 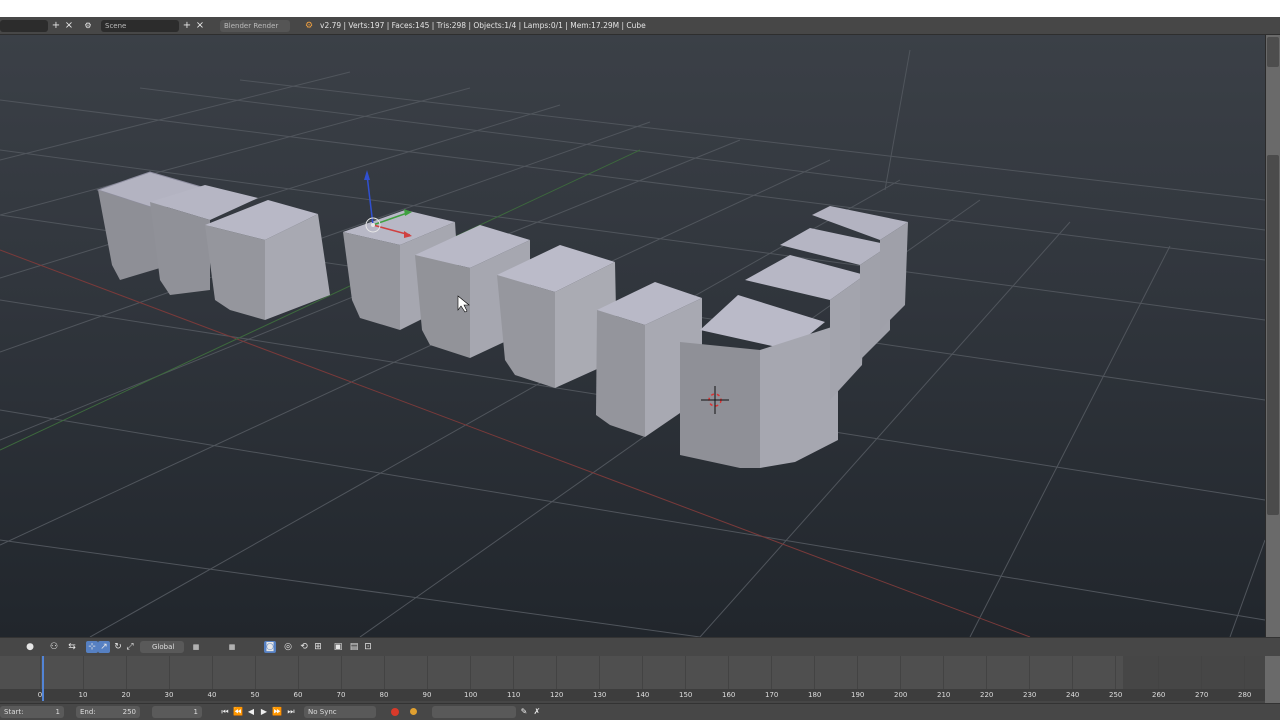 What do you see at coordinates (340, 712) in the screenshot?
I see `sync-mode-select: No Sync` at bounding box center [340, 712].